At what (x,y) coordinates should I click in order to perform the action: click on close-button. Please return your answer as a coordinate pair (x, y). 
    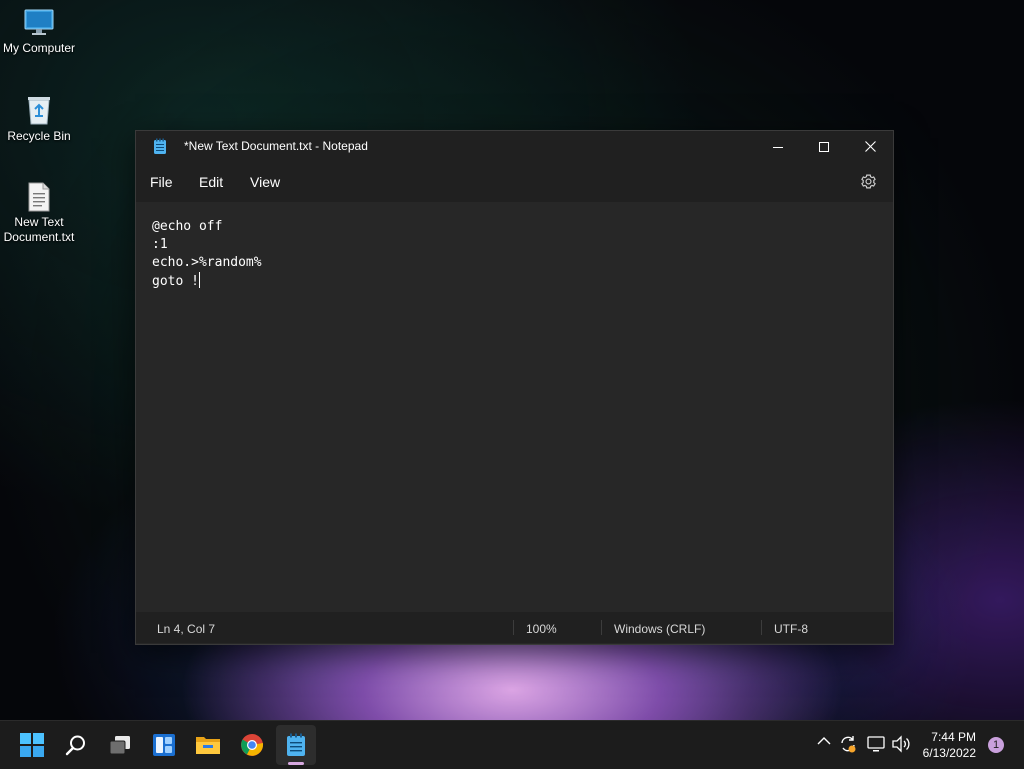
    Looking at the image, I should click on (870, 146).